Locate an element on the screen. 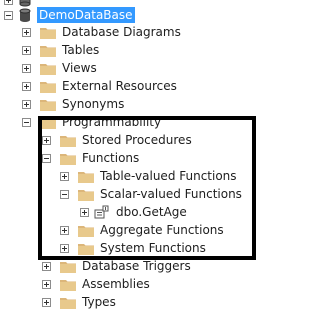 The image size is (331, 309). tree-item-system-functions: System Functions is located at coordinates (134, 248).